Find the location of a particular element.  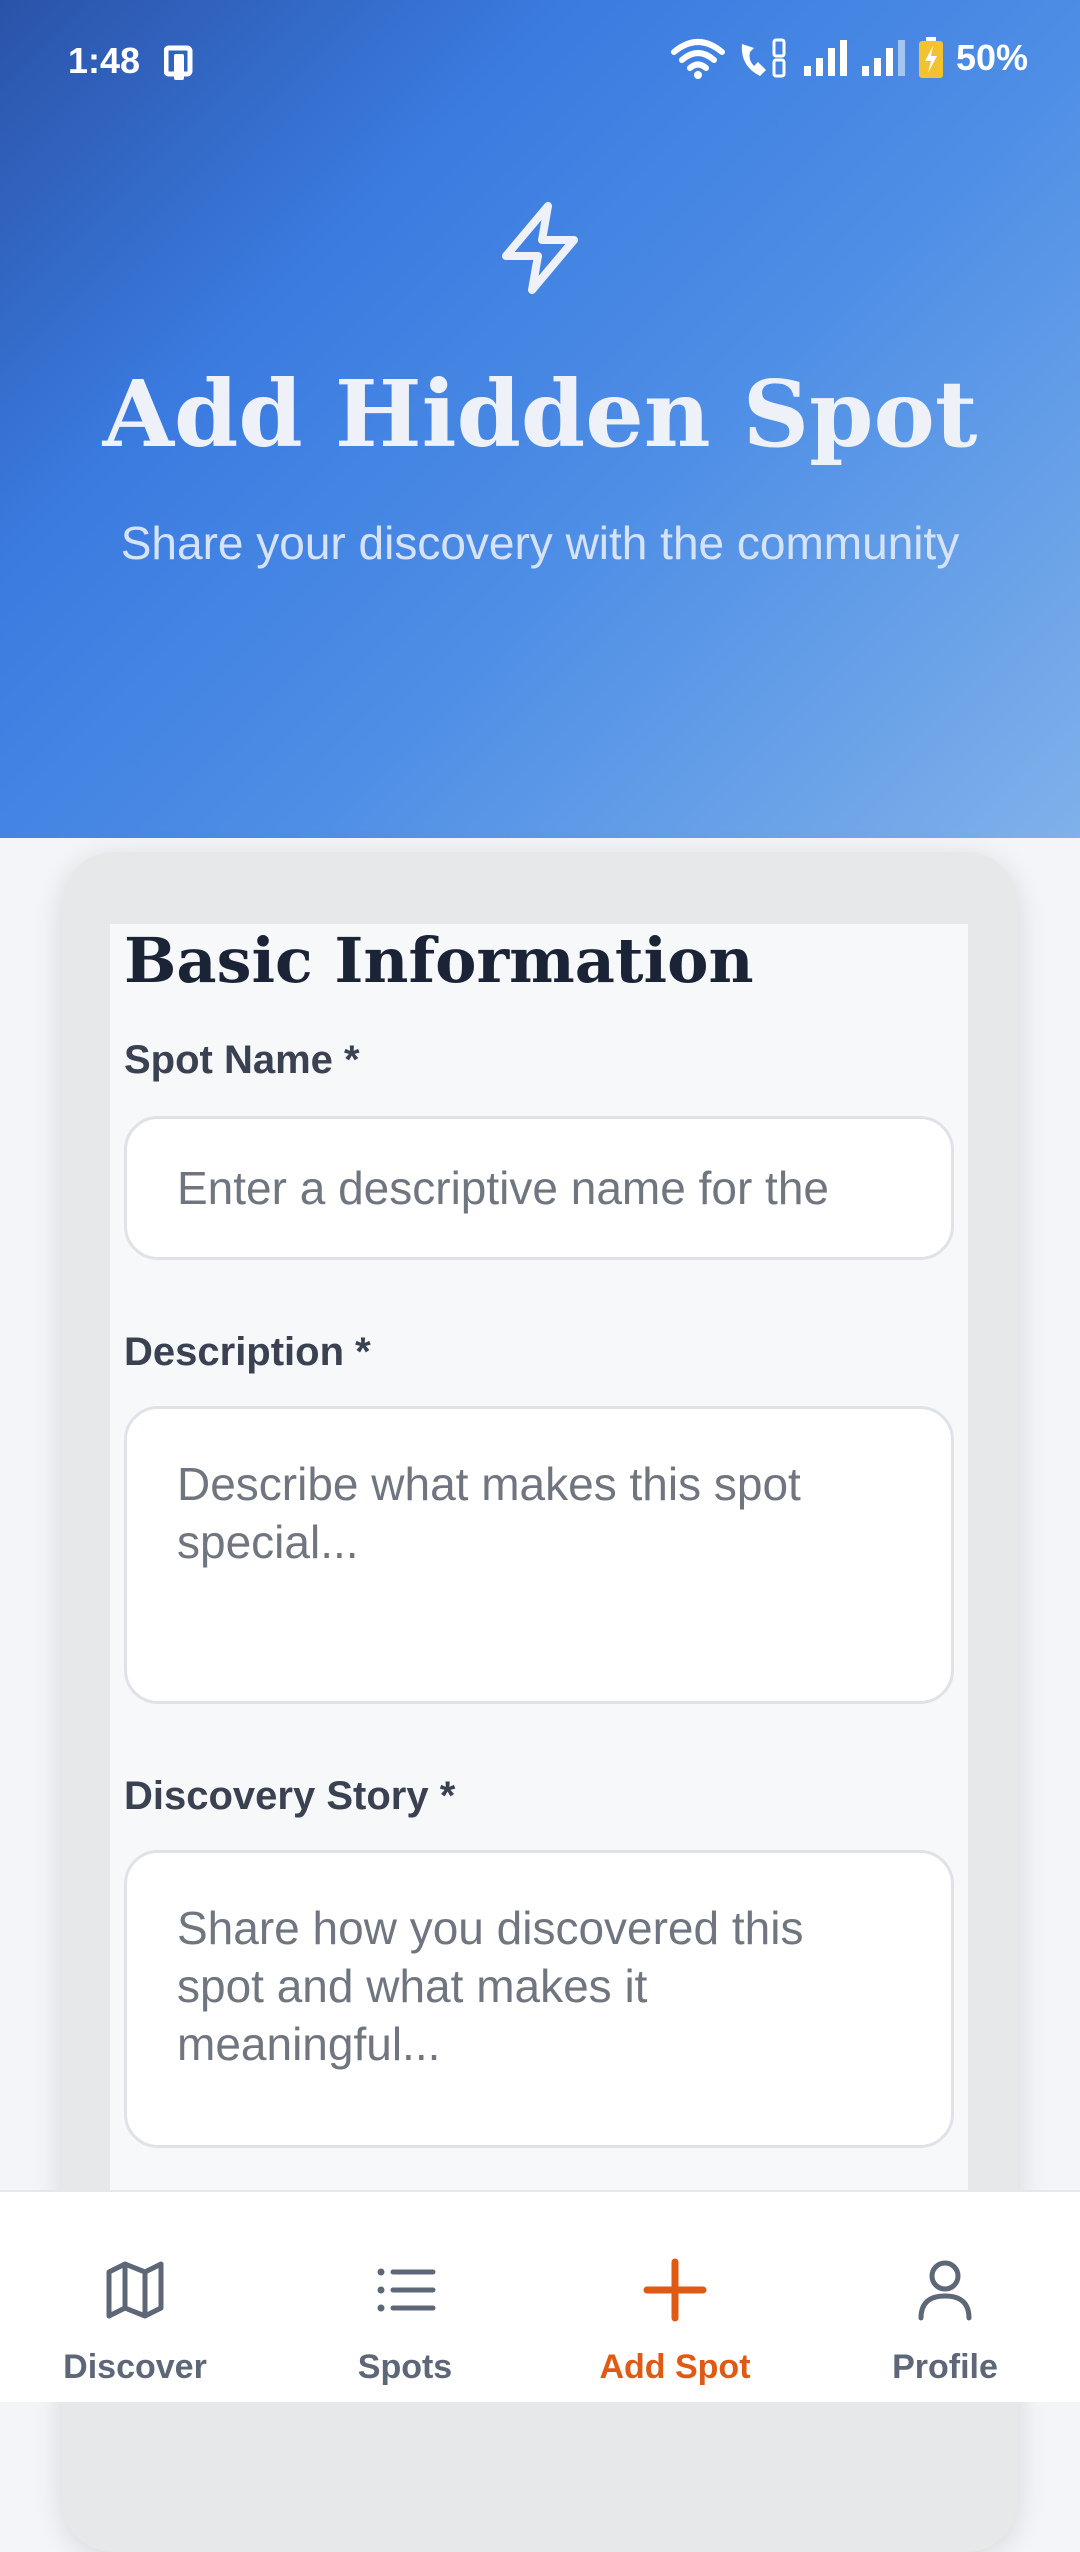

spot-name-label: Spot Name * is located at coordinates (242, 1060).